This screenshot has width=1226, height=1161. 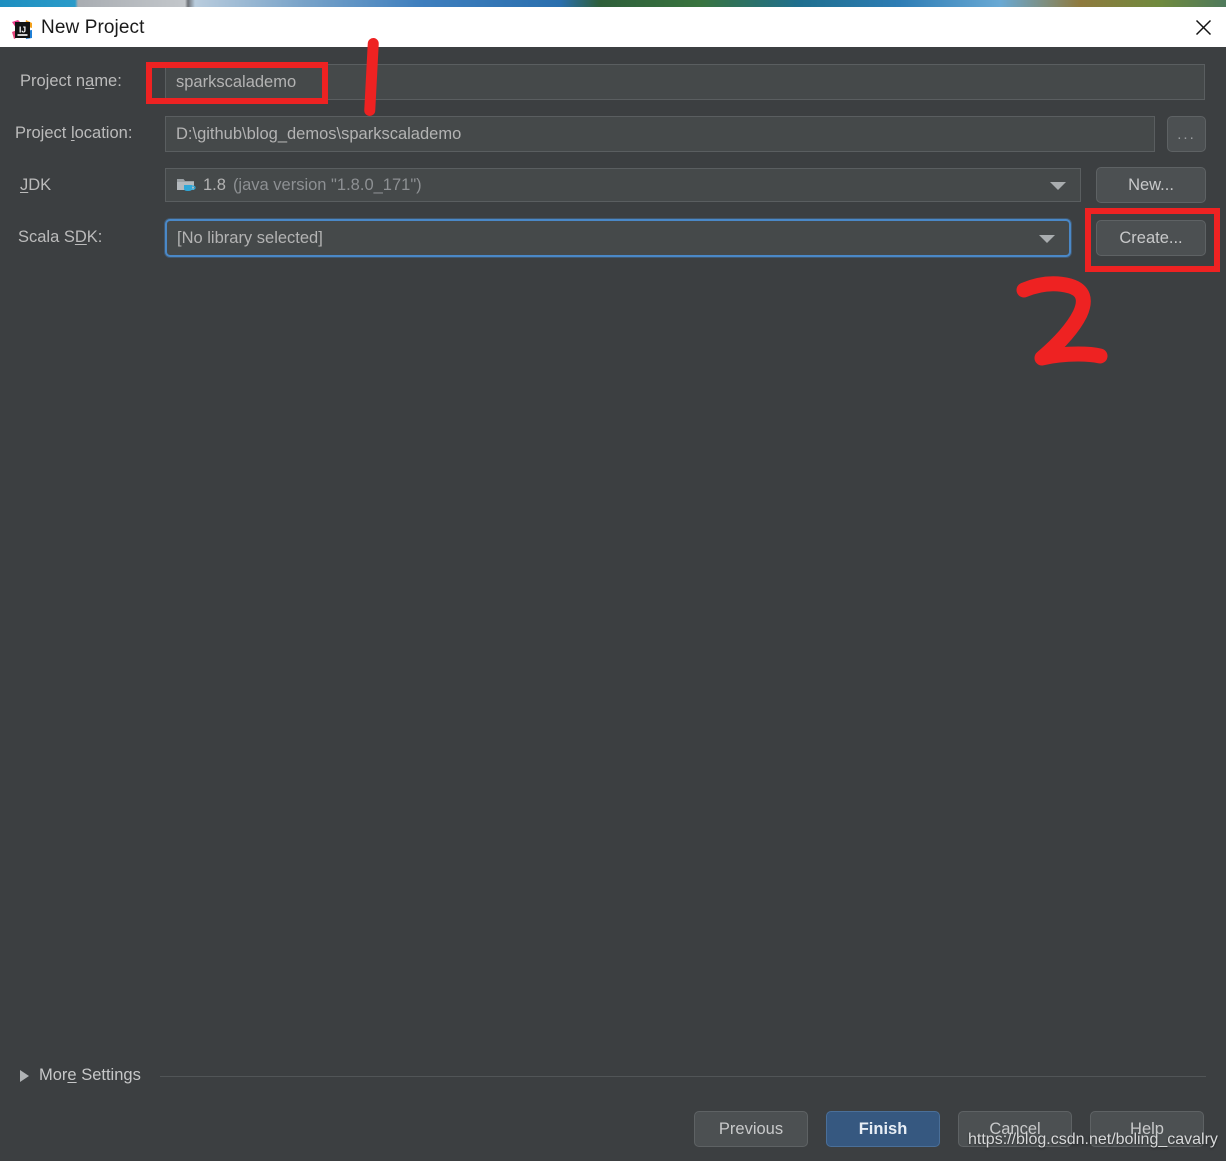 What do you see at coordinates (237, 83) in the screenshot?
I see `annotation-box-project-name` at bounding box center [237, 83].